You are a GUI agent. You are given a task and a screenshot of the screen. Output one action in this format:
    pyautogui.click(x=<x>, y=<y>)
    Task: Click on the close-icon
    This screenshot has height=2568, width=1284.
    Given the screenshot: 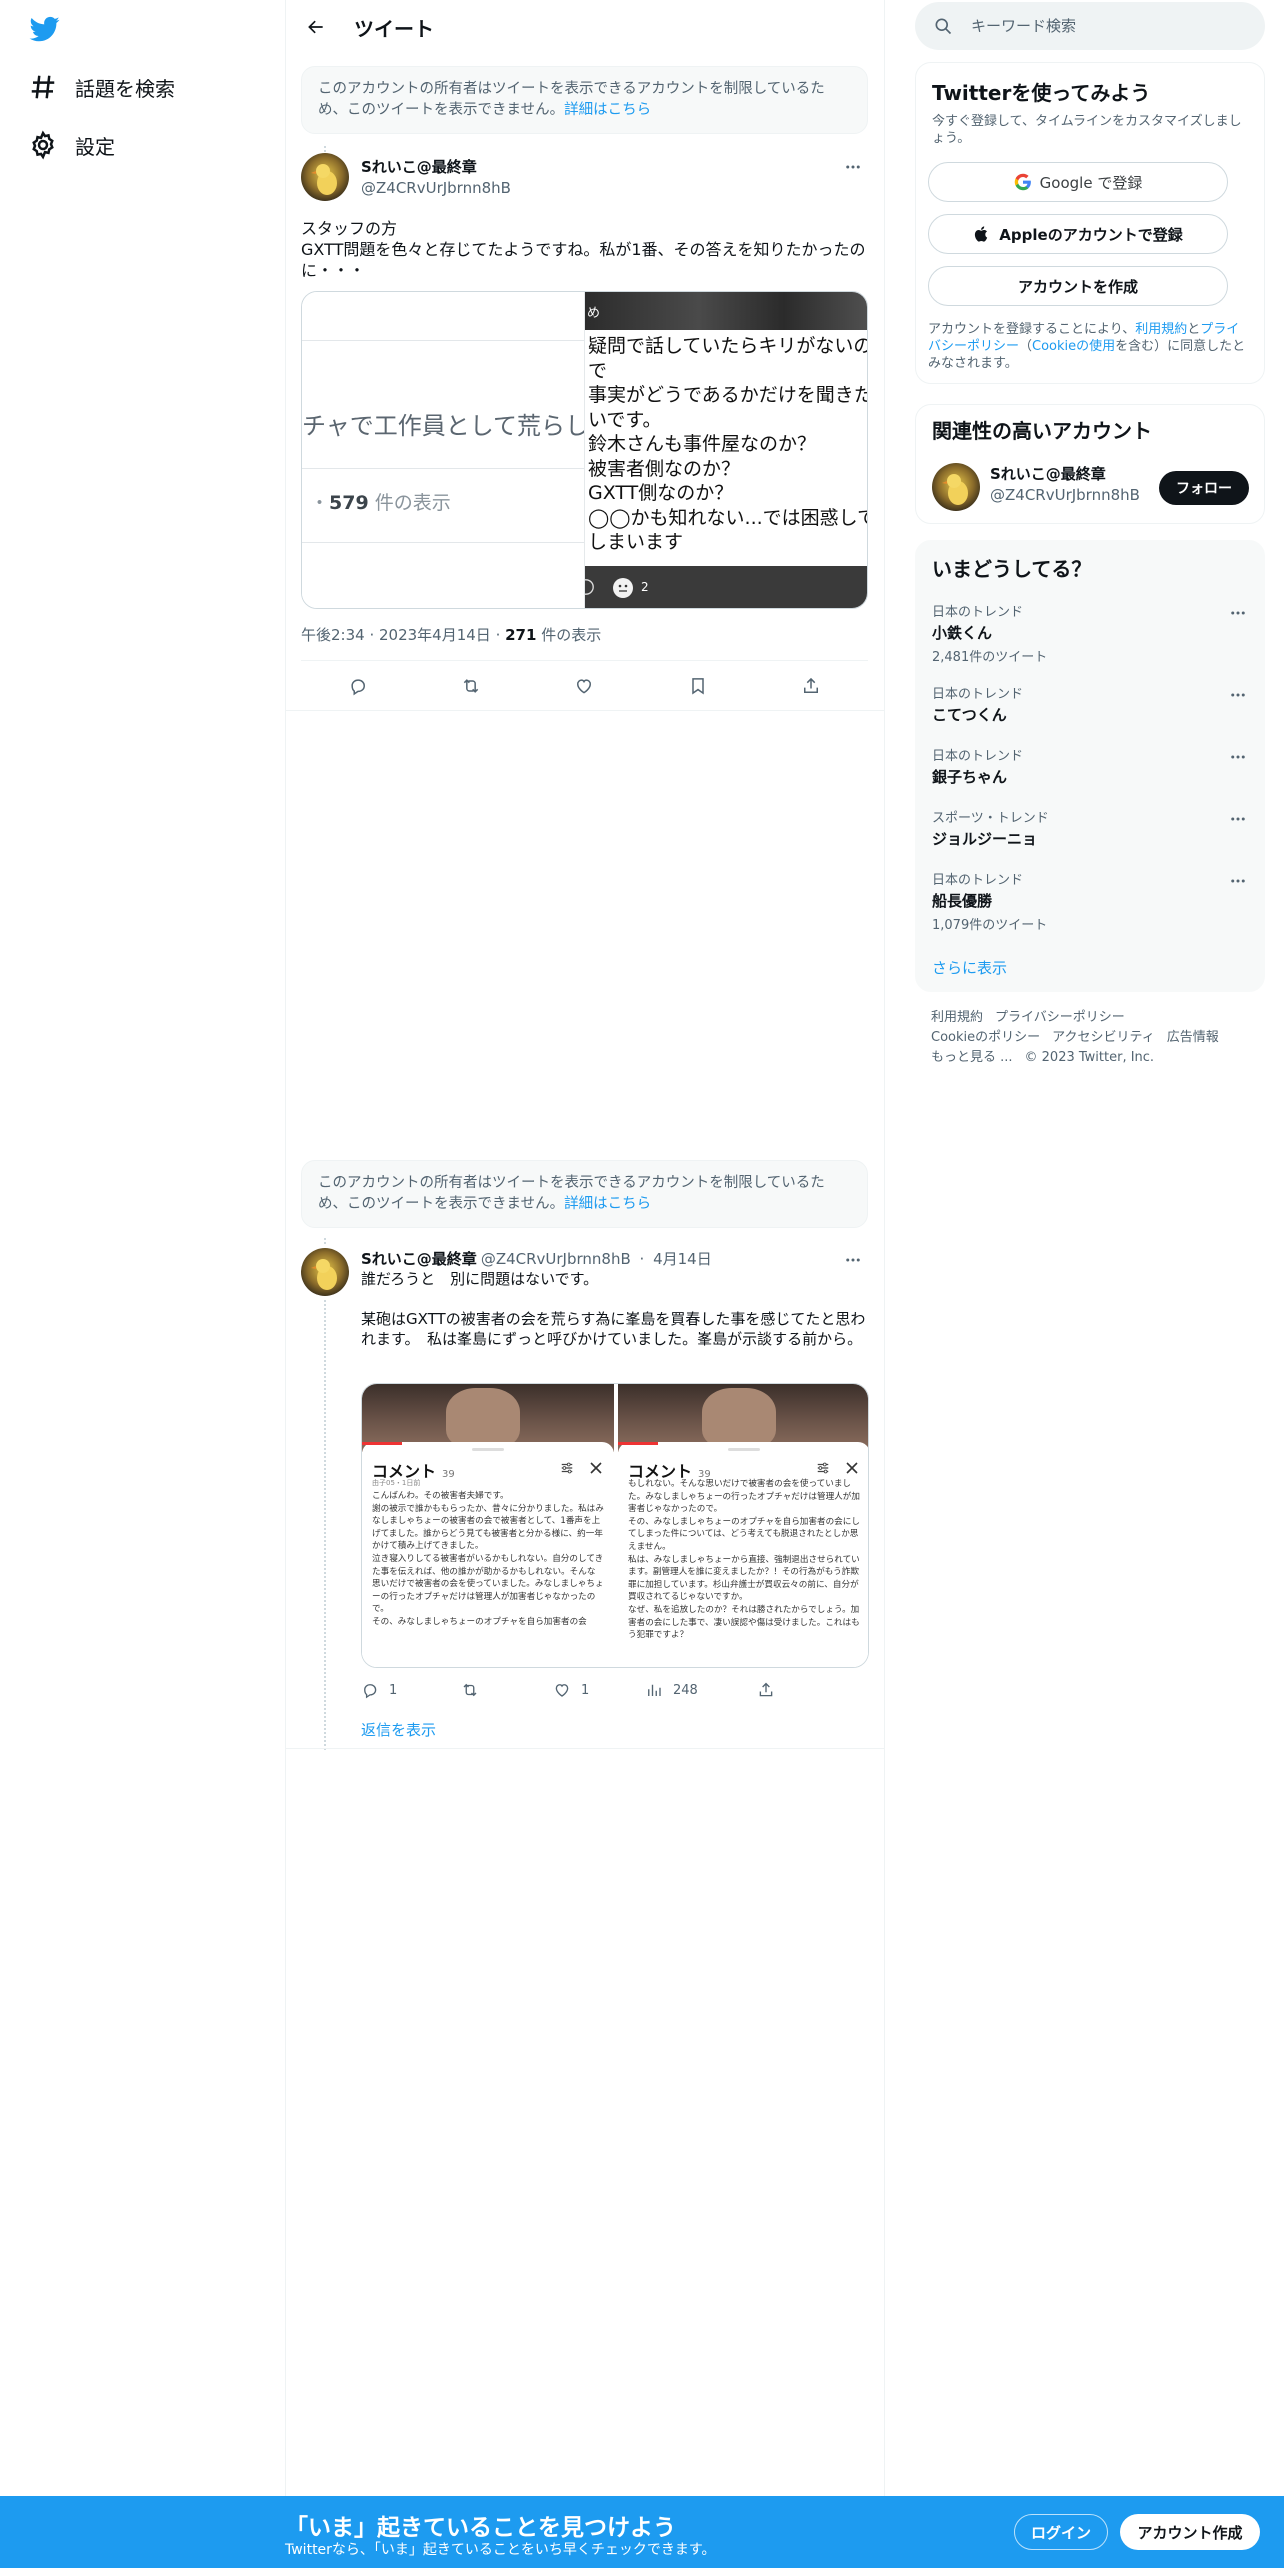 What is the action you would take?
    pyautogui.click(x=596, y=1468)
    